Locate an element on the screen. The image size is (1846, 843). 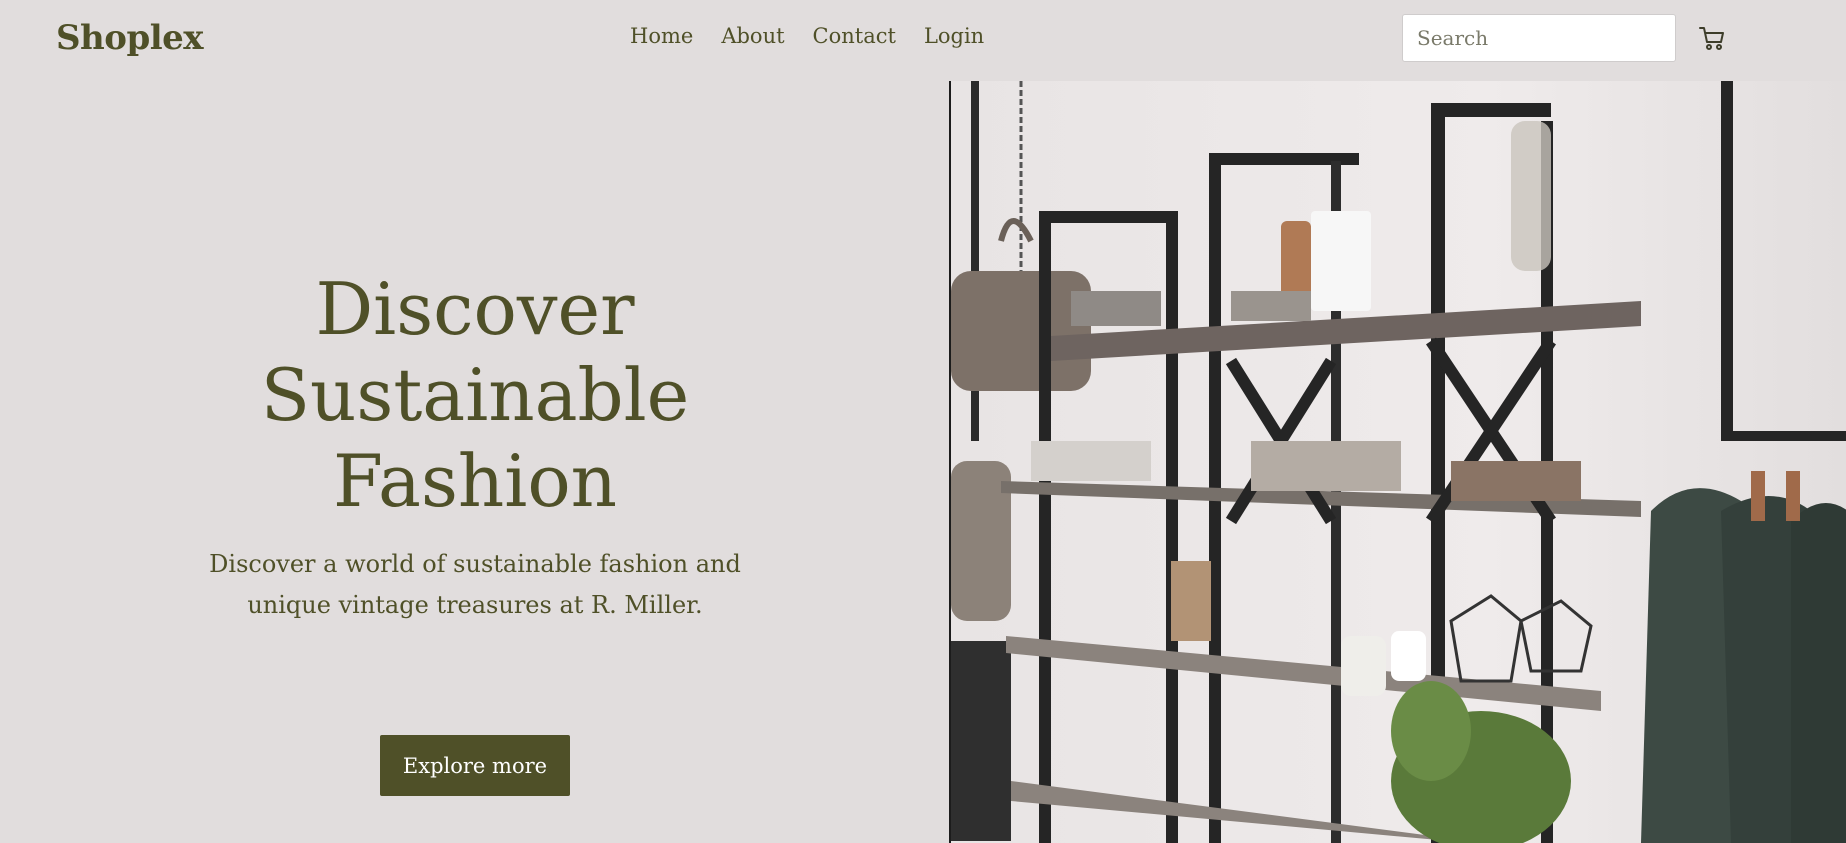
shopping-cart-icon is located at coordinates (1712, 38).